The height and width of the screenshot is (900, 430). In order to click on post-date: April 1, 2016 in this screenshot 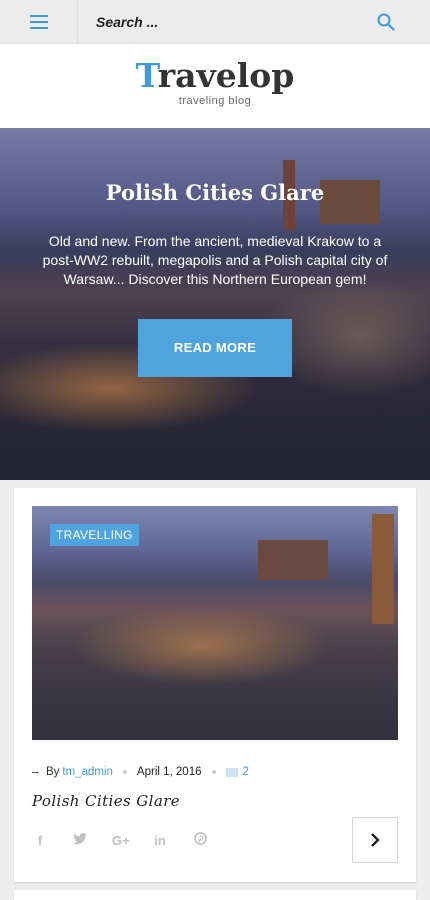, I will do `click(169, 772)`.